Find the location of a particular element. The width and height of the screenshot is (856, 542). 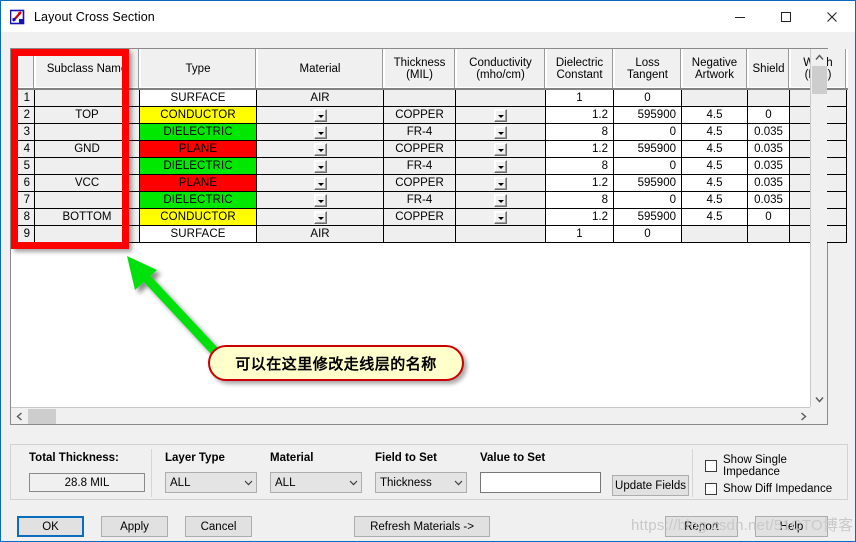

apply-button: Apply is located at coordinates (134, 526).